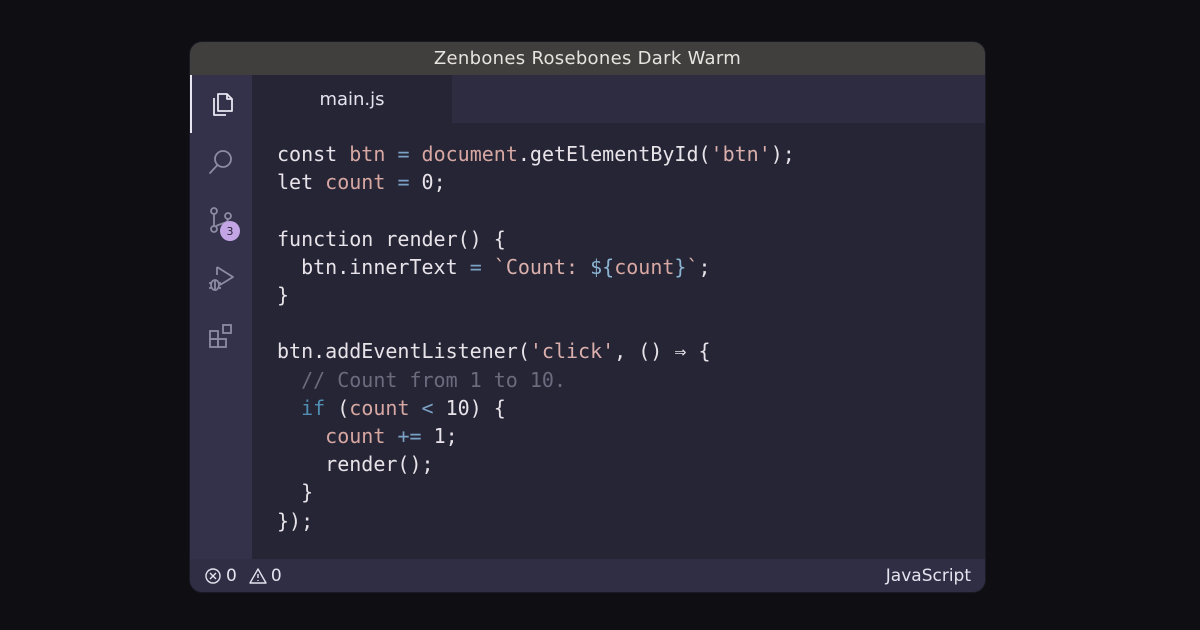 This screenshot has height=630, width=1200. I want to click on window-title: Zenbones Rosebones Dark Warm, so click(587, 58).